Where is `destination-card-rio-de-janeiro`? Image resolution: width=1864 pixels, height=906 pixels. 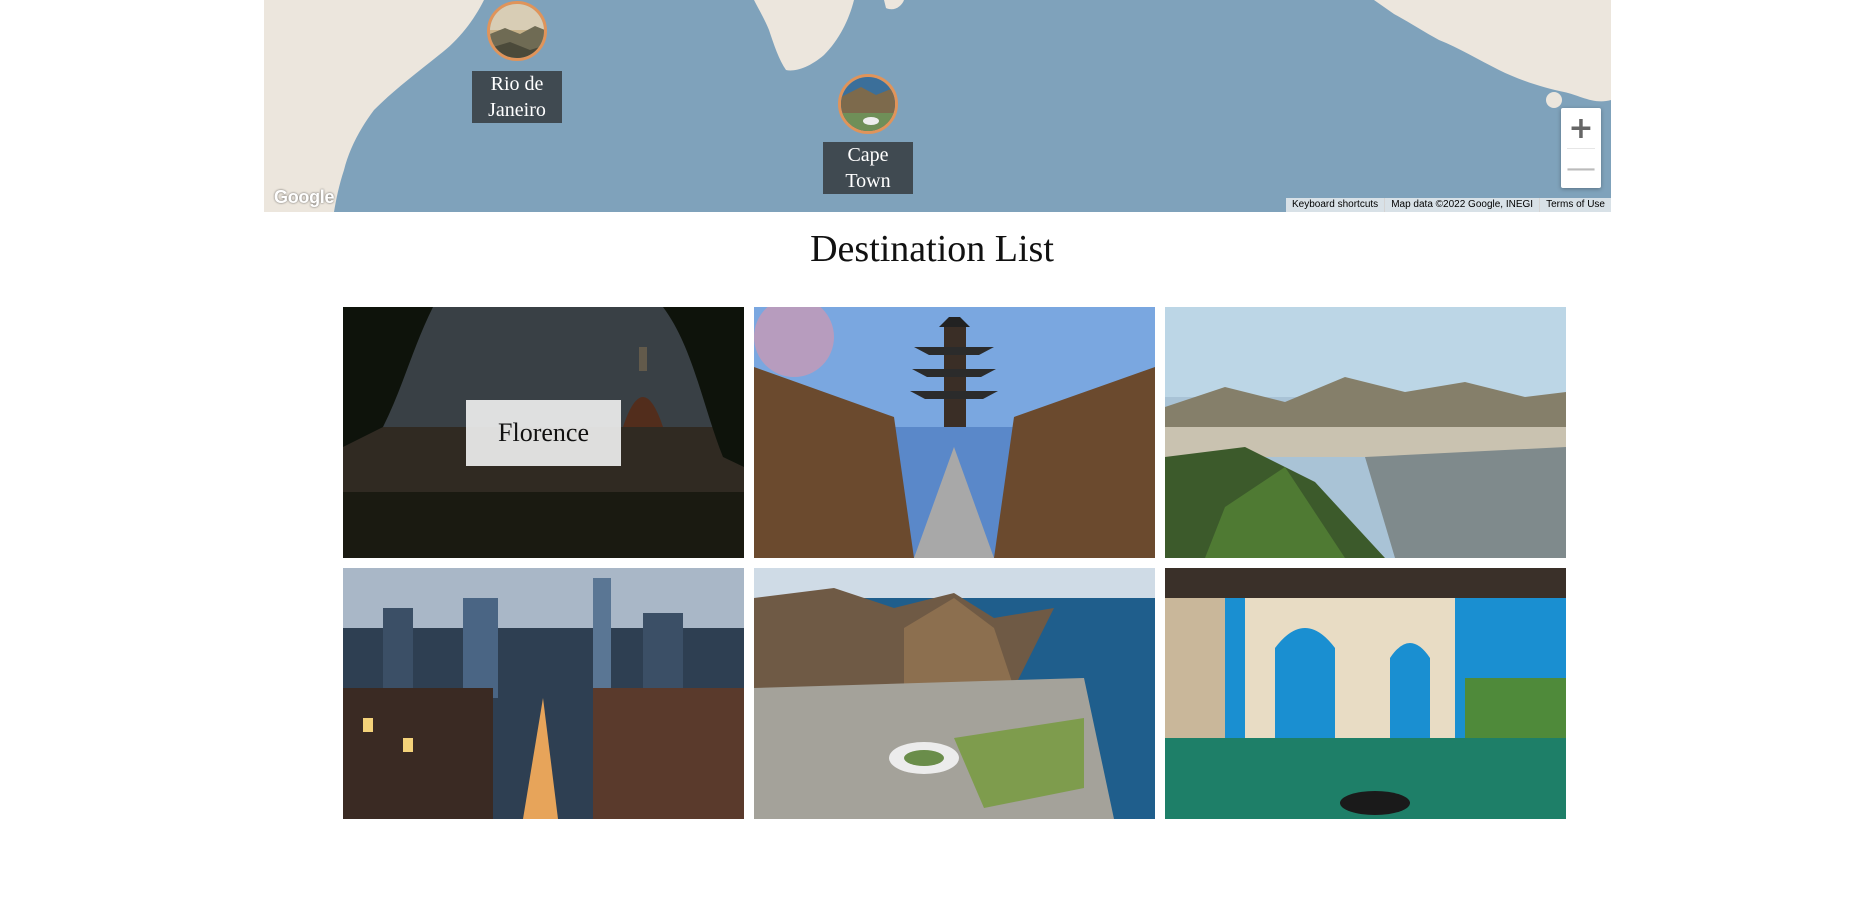 destination-card-rio-de-janeiro is located at coordinates (1365, 432).